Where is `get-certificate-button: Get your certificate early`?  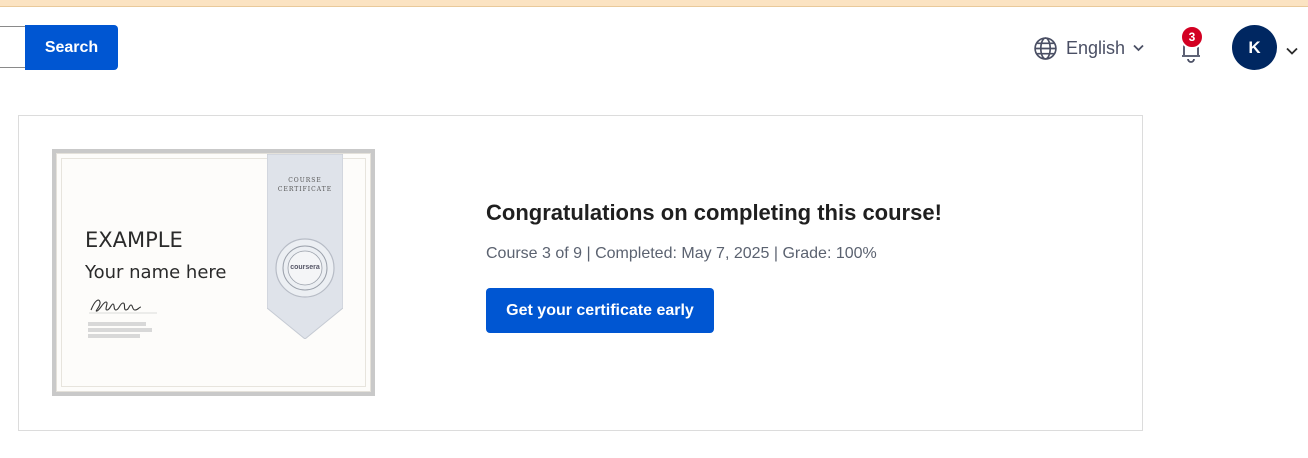 get-certificate-button: Get your certificate early is located at coordinates (600, 310).